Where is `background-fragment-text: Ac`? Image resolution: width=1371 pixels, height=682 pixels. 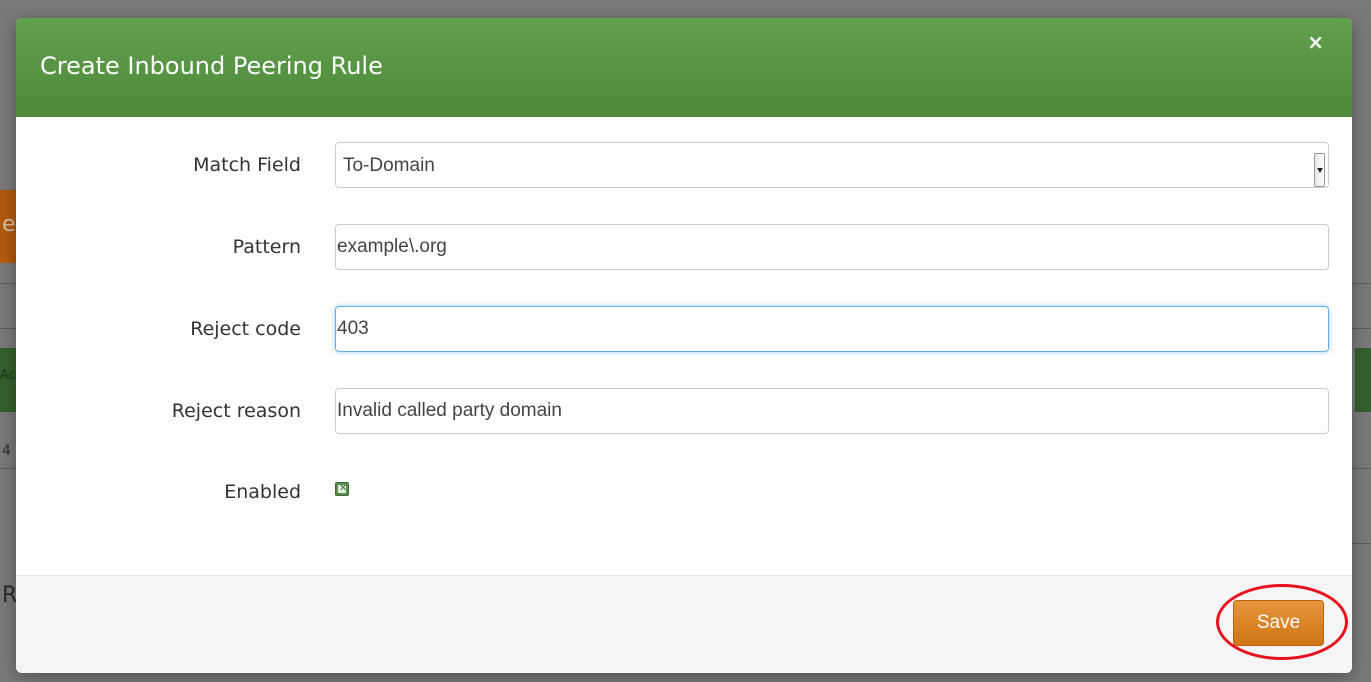
background-fragment-text: Ac is located at coordinates (8, 375).